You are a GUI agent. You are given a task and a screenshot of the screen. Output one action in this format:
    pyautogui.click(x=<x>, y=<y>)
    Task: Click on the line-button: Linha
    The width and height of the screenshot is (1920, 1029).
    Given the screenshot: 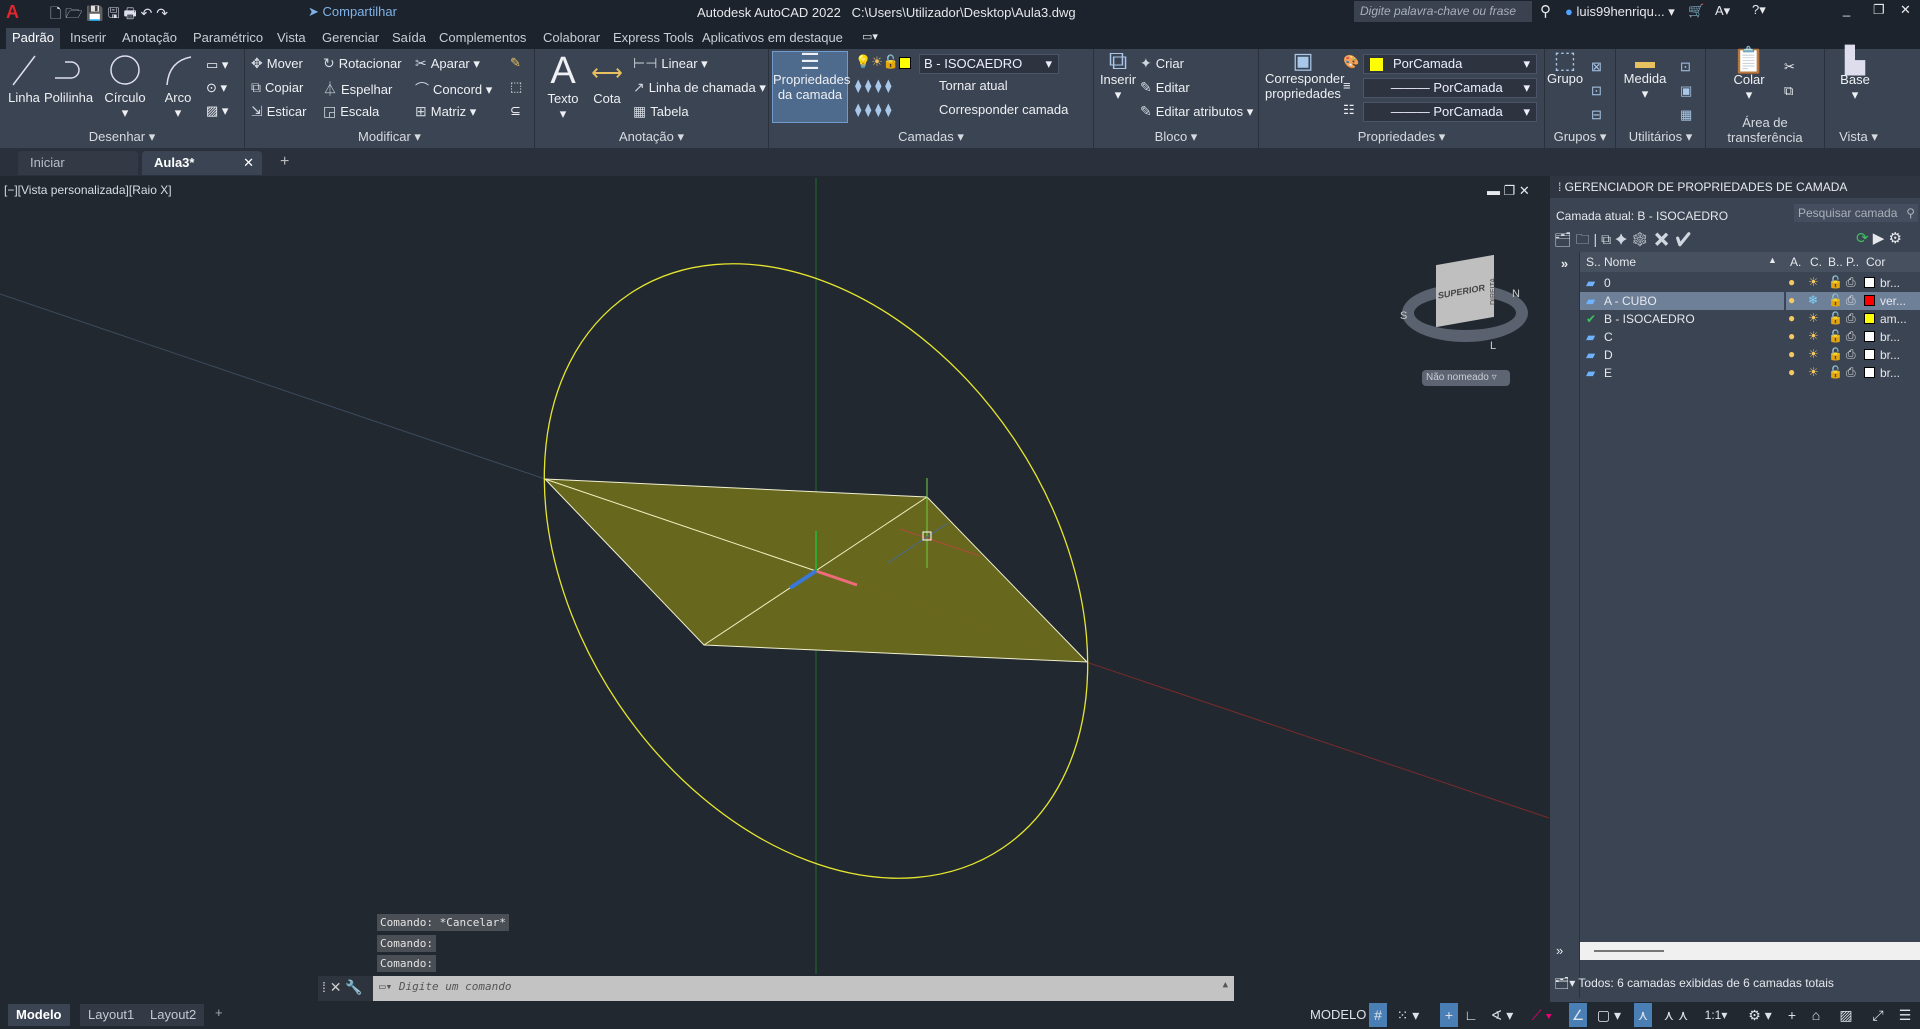 What is the action you would take?
    pyautogui.click(x=24, y=79)
    